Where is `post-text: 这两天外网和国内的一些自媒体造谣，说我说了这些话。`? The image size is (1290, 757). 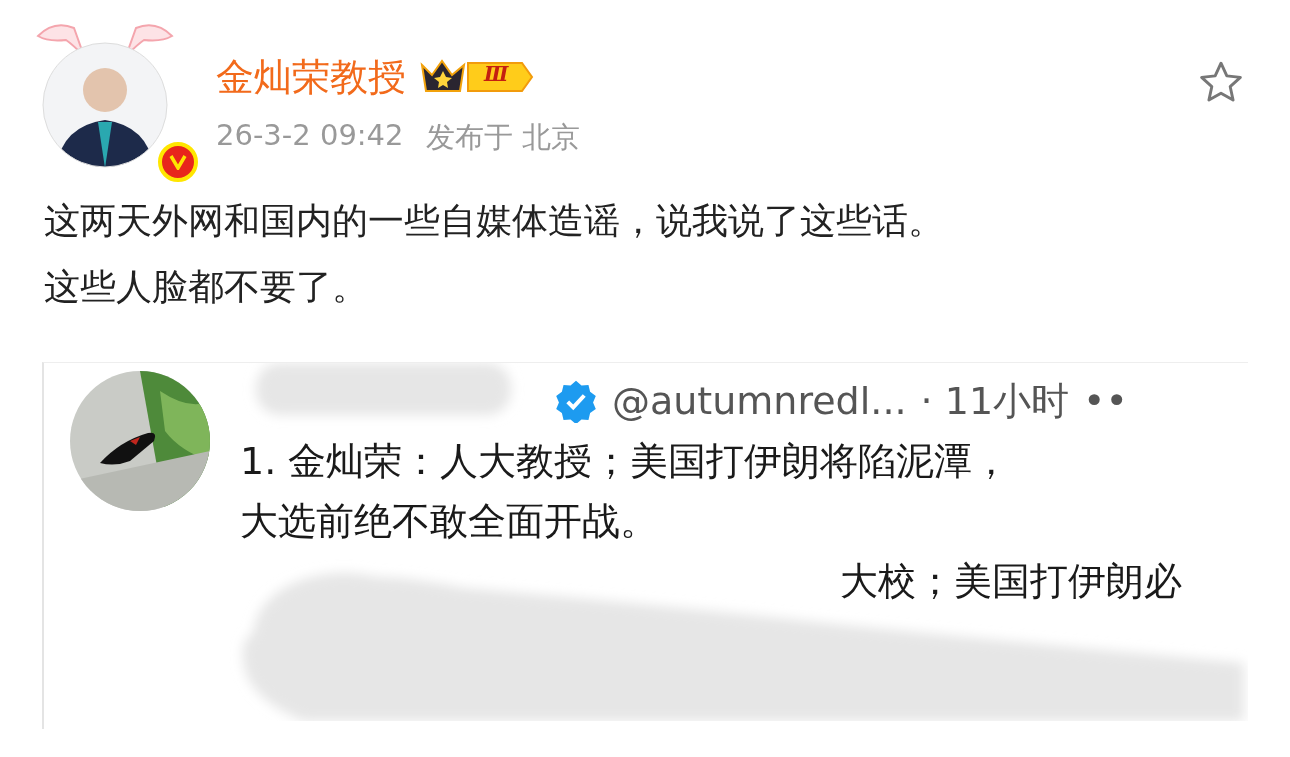 post-text: 这两天外网和国内的一些自媒体造谣，说我说了这些话。 is located at coordinates (494, 221).